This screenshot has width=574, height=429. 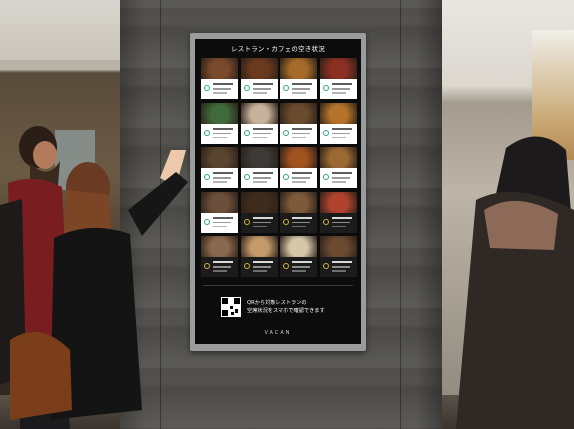 What do you see at coordinates (278, 333) in the screenshot?
I see `brand-logo: VACAN` at bounding box center [278, 333].